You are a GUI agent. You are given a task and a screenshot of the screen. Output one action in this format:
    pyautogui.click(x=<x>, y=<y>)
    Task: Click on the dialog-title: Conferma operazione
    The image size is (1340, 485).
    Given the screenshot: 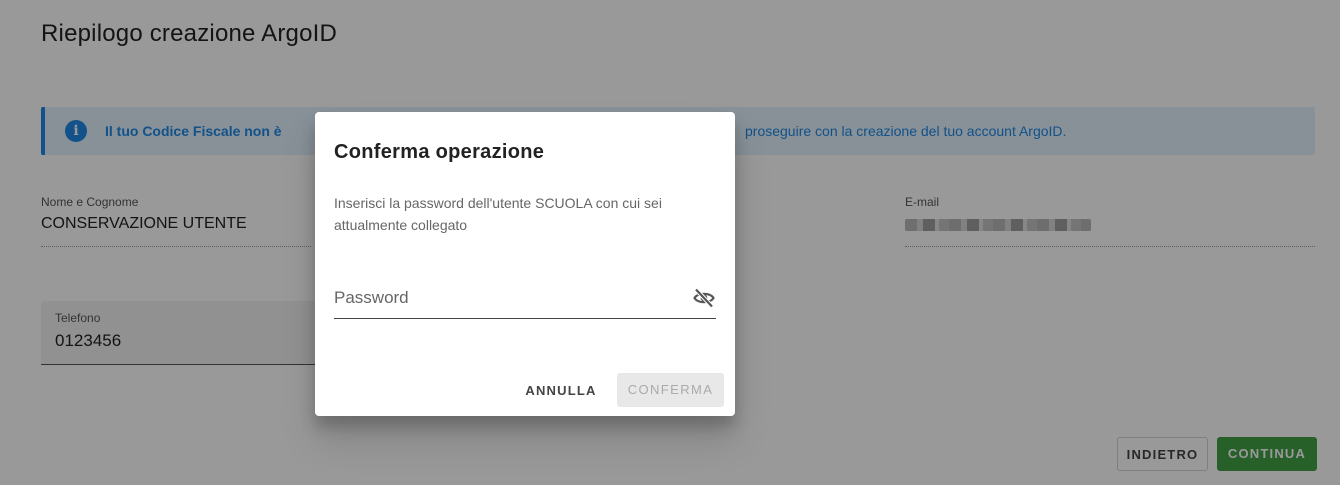 What is the action you would take?
    pyautogui.click(x=439, y=152)
    